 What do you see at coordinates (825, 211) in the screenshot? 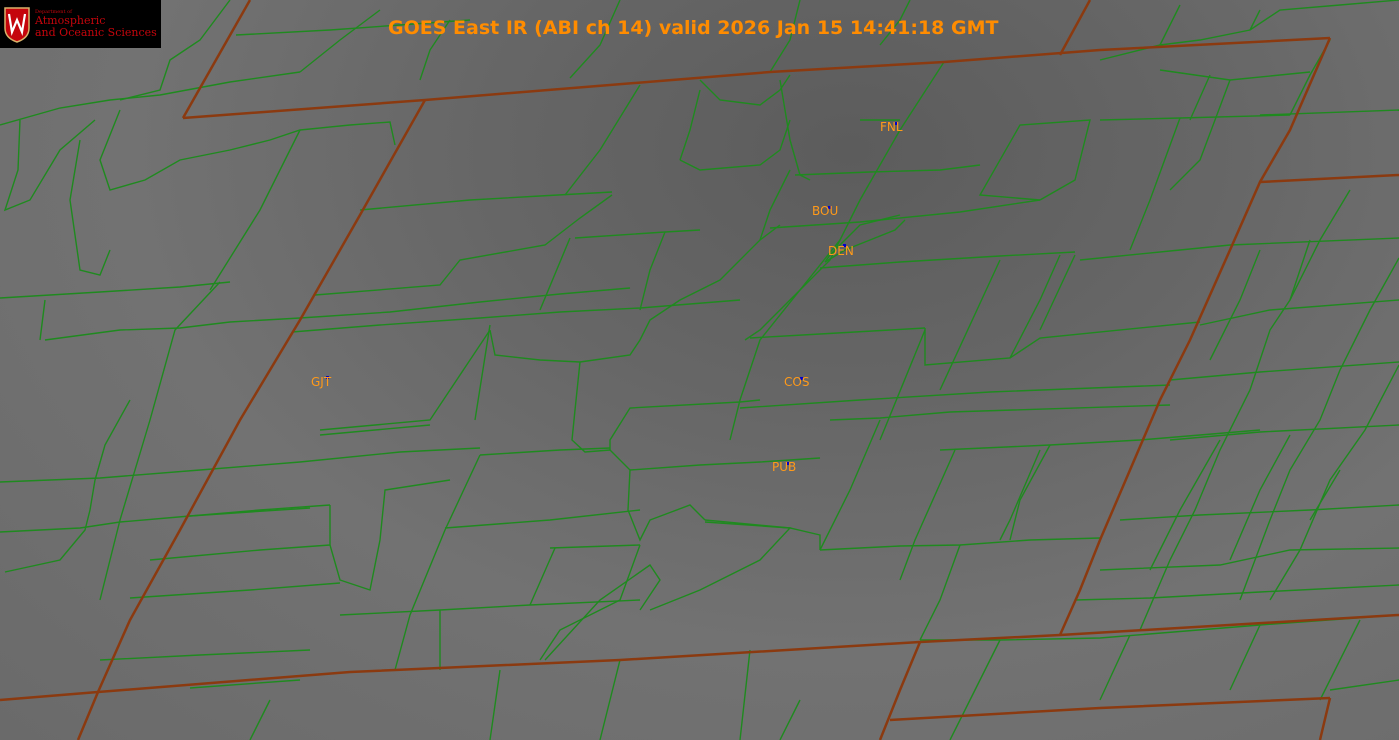
I see `station-label-bou: BOU` at bounding box center [825, 211].